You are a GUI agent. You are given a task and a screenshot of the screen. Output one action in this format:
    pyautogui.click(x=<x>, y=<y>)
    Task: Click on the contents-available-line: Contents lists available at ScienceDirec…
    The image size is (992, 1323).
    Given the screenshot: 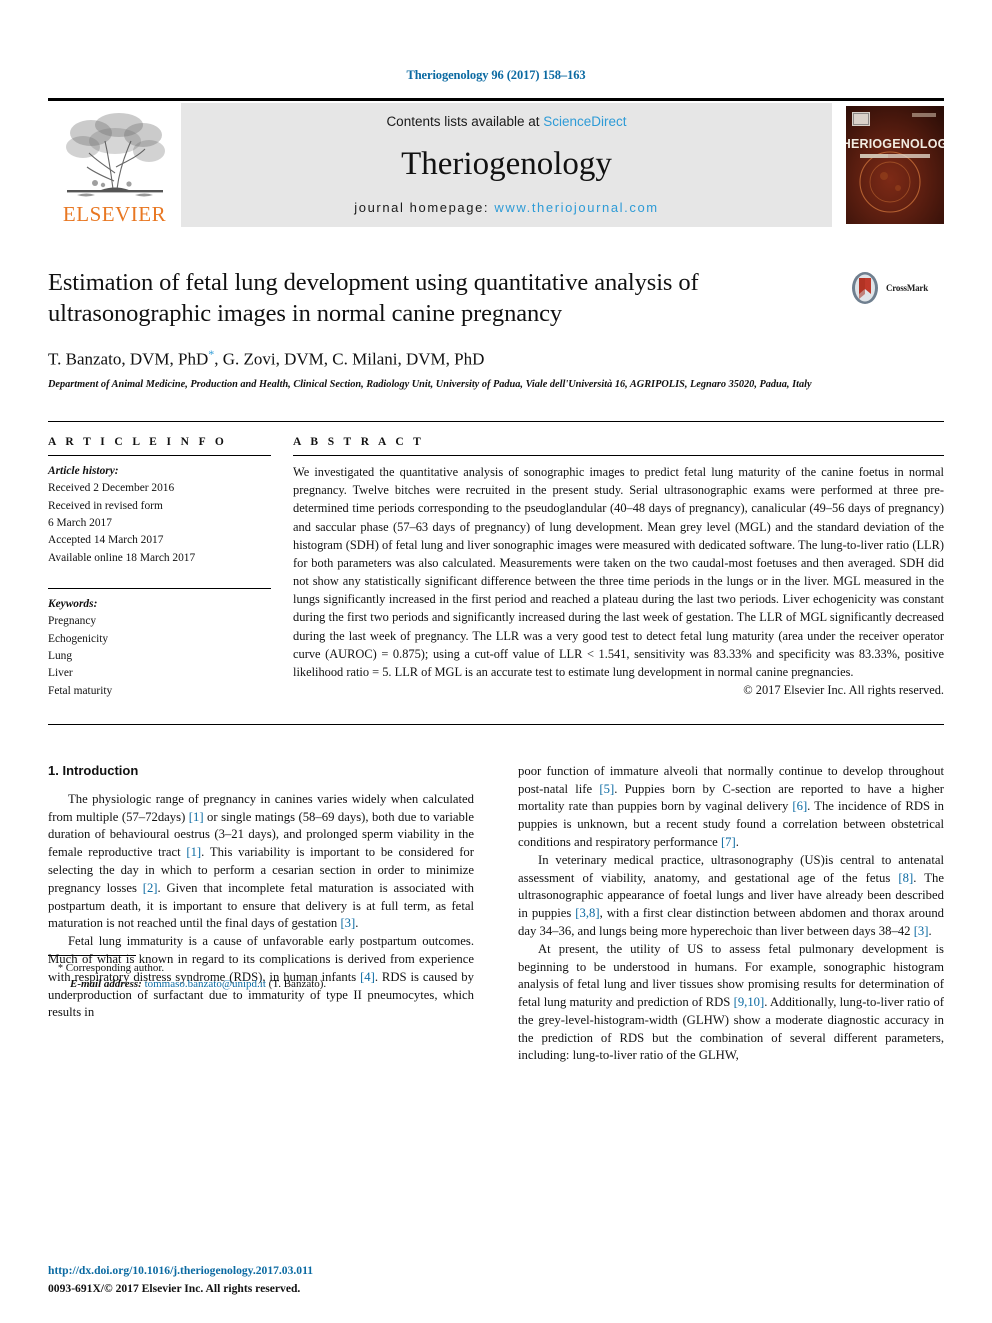 What is the action you would take?
    pyautogui.click(x=506, y=121)
    